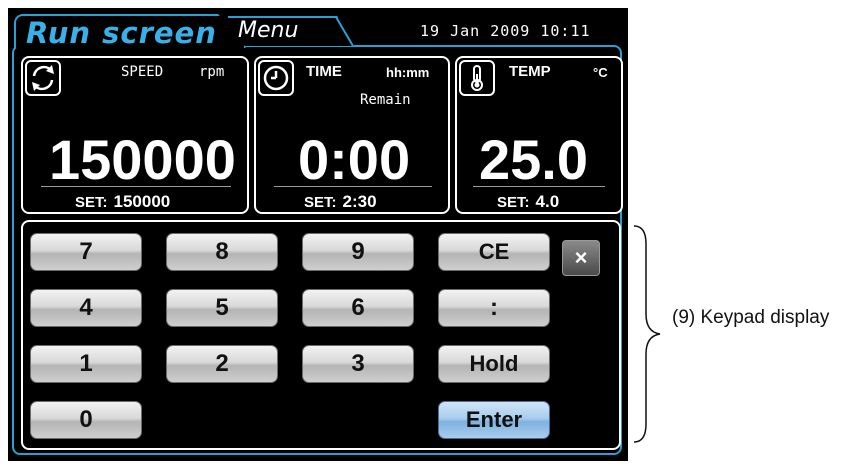 The image size is (844, 469). Describe the element at coordinates (408, 72) in the screenshot. I see `time-unit: hh:mm` at that location.